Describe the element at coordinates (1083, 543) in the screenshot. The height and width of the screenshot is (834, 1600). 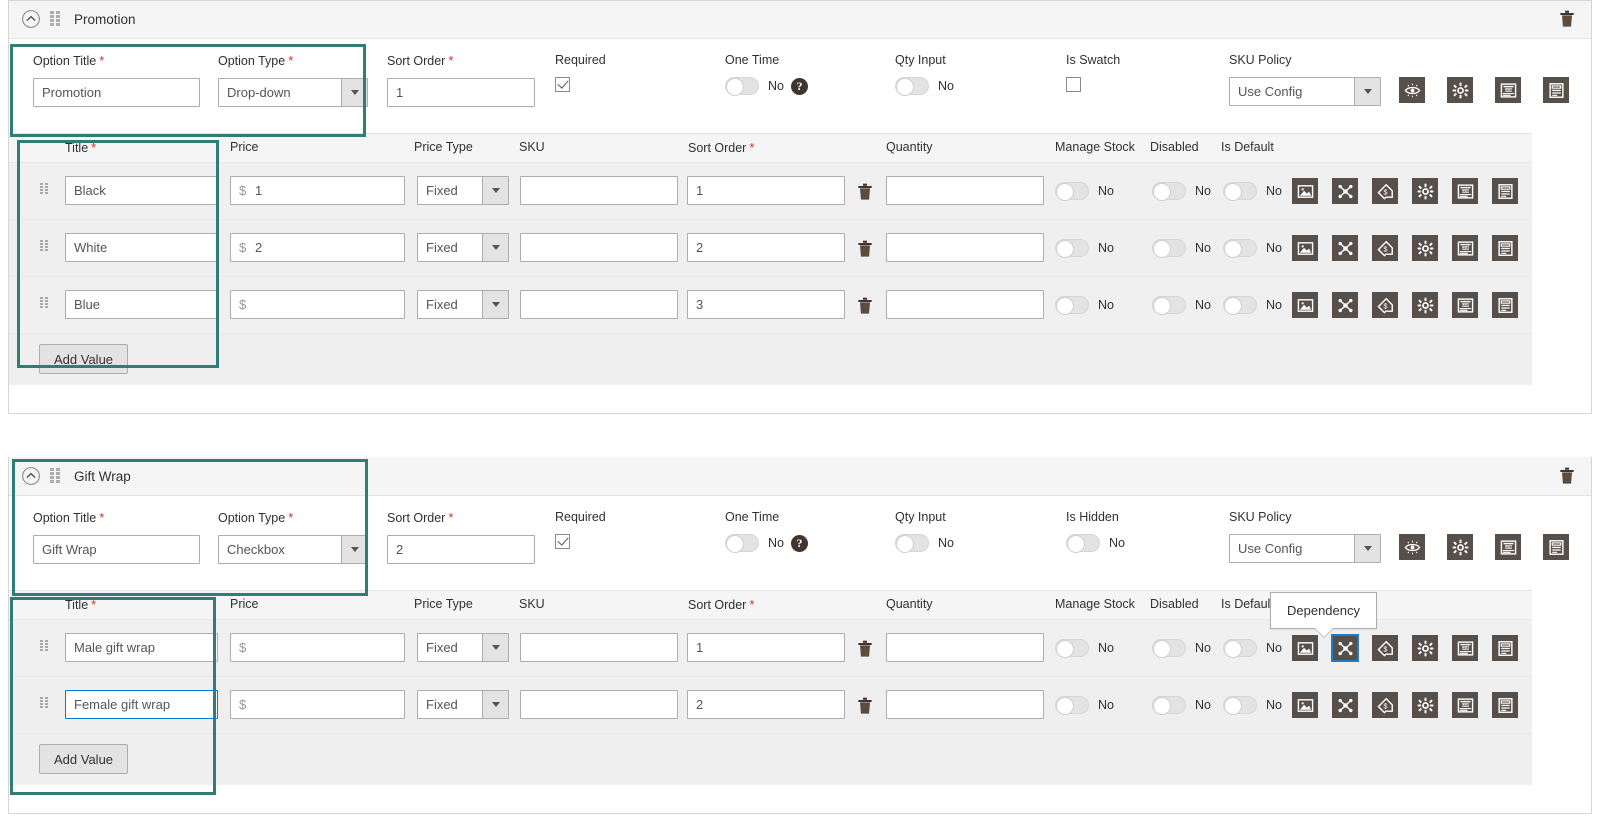
I see `is-hidden-toggle` at that location.